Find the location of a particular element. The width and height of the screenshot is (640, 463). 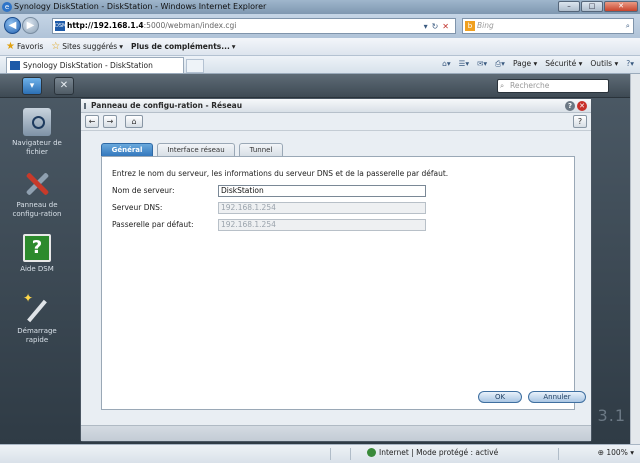

back-button: ◀ is located at coordinates (12, 25).